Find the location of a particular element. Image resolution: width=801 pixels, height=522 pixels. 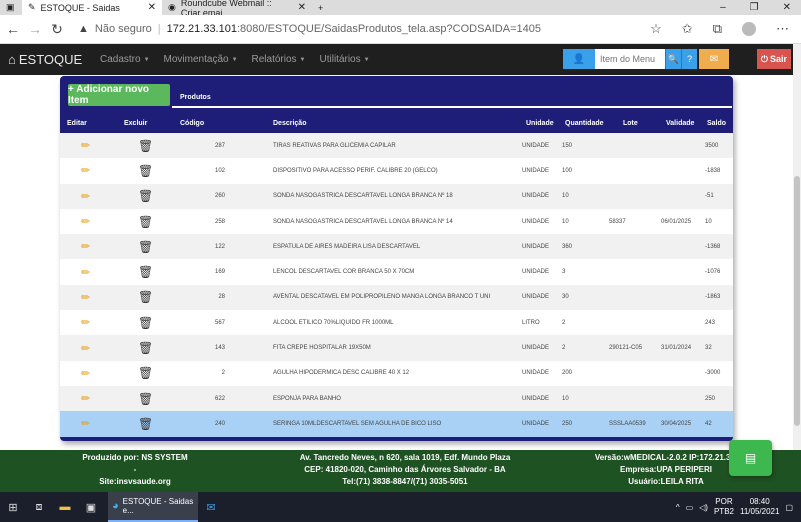

more-options-icon: ⋯ is located at coordinates (782, 29).